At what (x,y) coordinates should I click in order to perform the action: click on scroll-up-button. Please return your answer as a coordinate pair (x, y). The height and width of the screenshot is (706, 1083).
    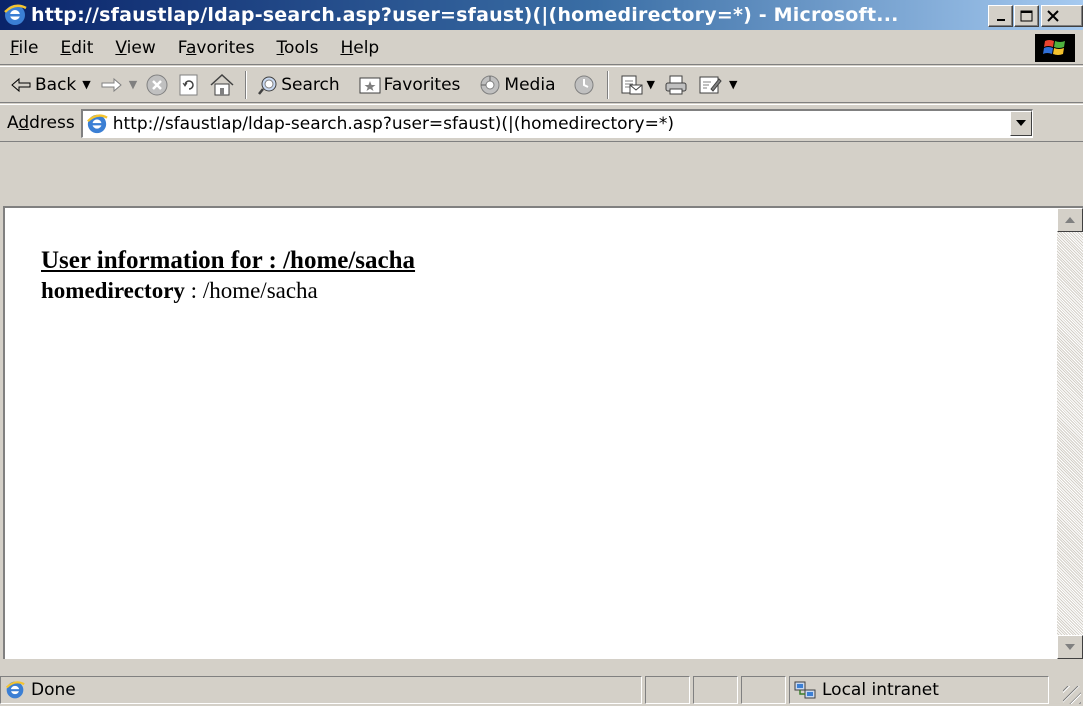
    Looking at the image, I should click on (1070, 220).